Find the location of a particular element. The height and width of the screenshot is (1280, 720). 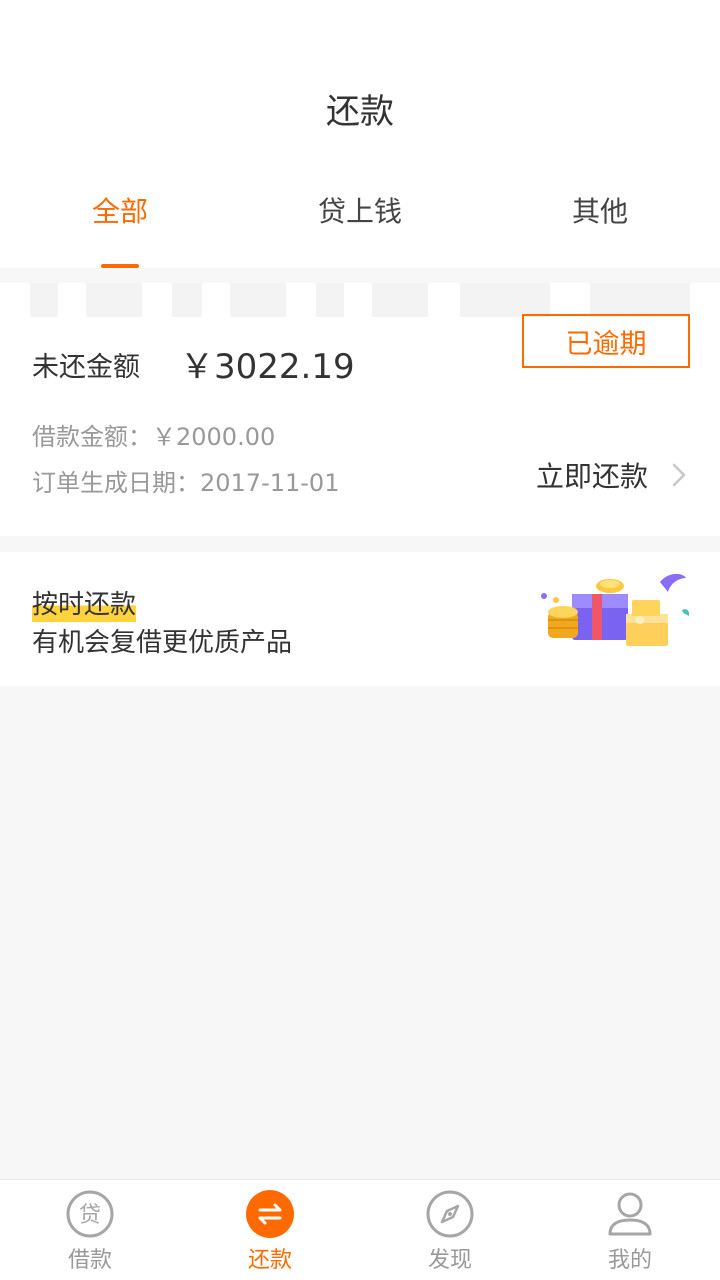

nav-item-repay: 还款 is located at coordinates (270, 1230).